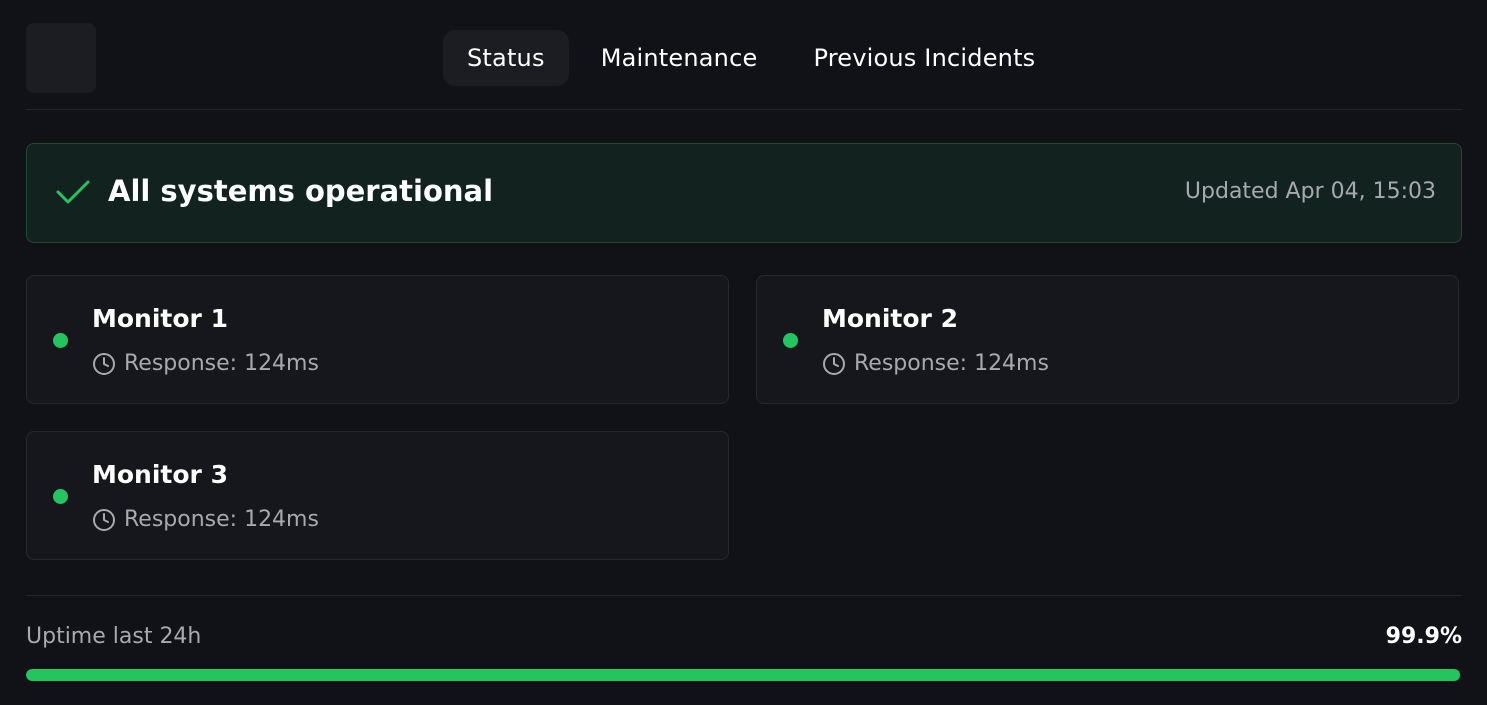  I want to click on logo, so click(61, 58).